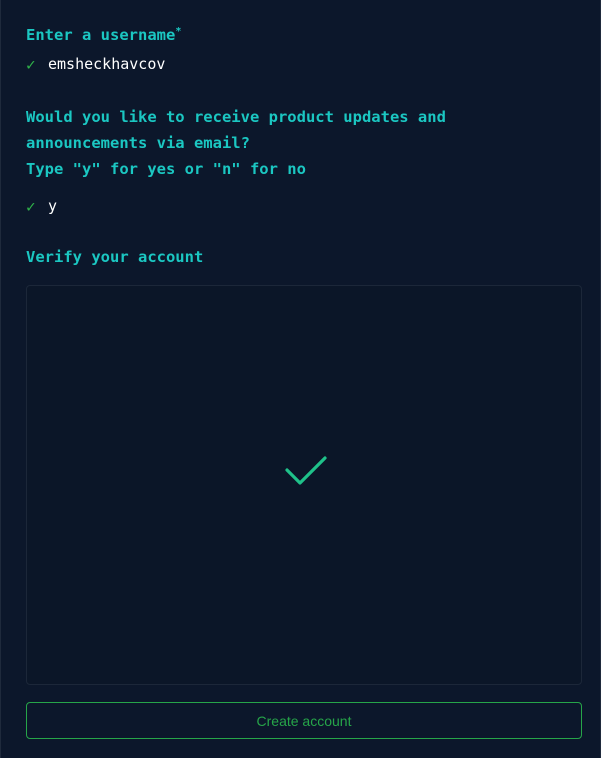 This screenshot has height=758, width=601. Describe the element at coordinates (115, 257) in the screenshot. I see `verify-prompt: Verify your account` at that location.